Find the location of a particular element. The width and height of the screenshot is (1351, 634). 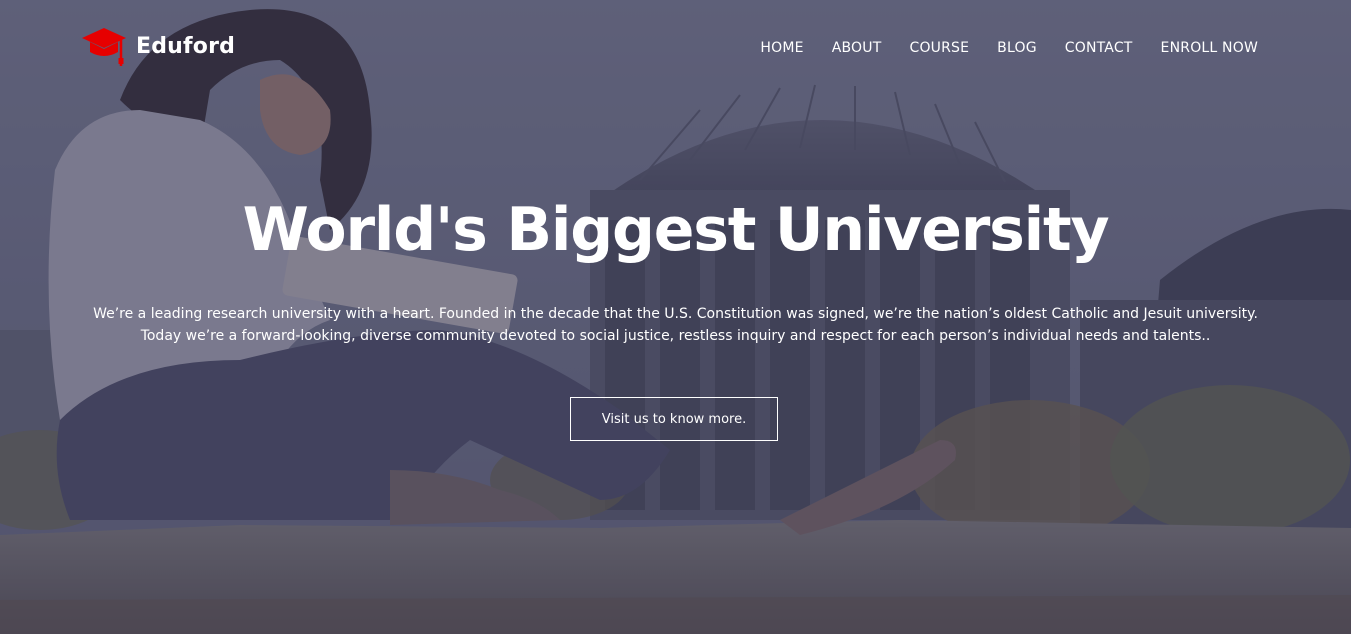

nav-item-course: COURSE is located at coordinates (939, 48).